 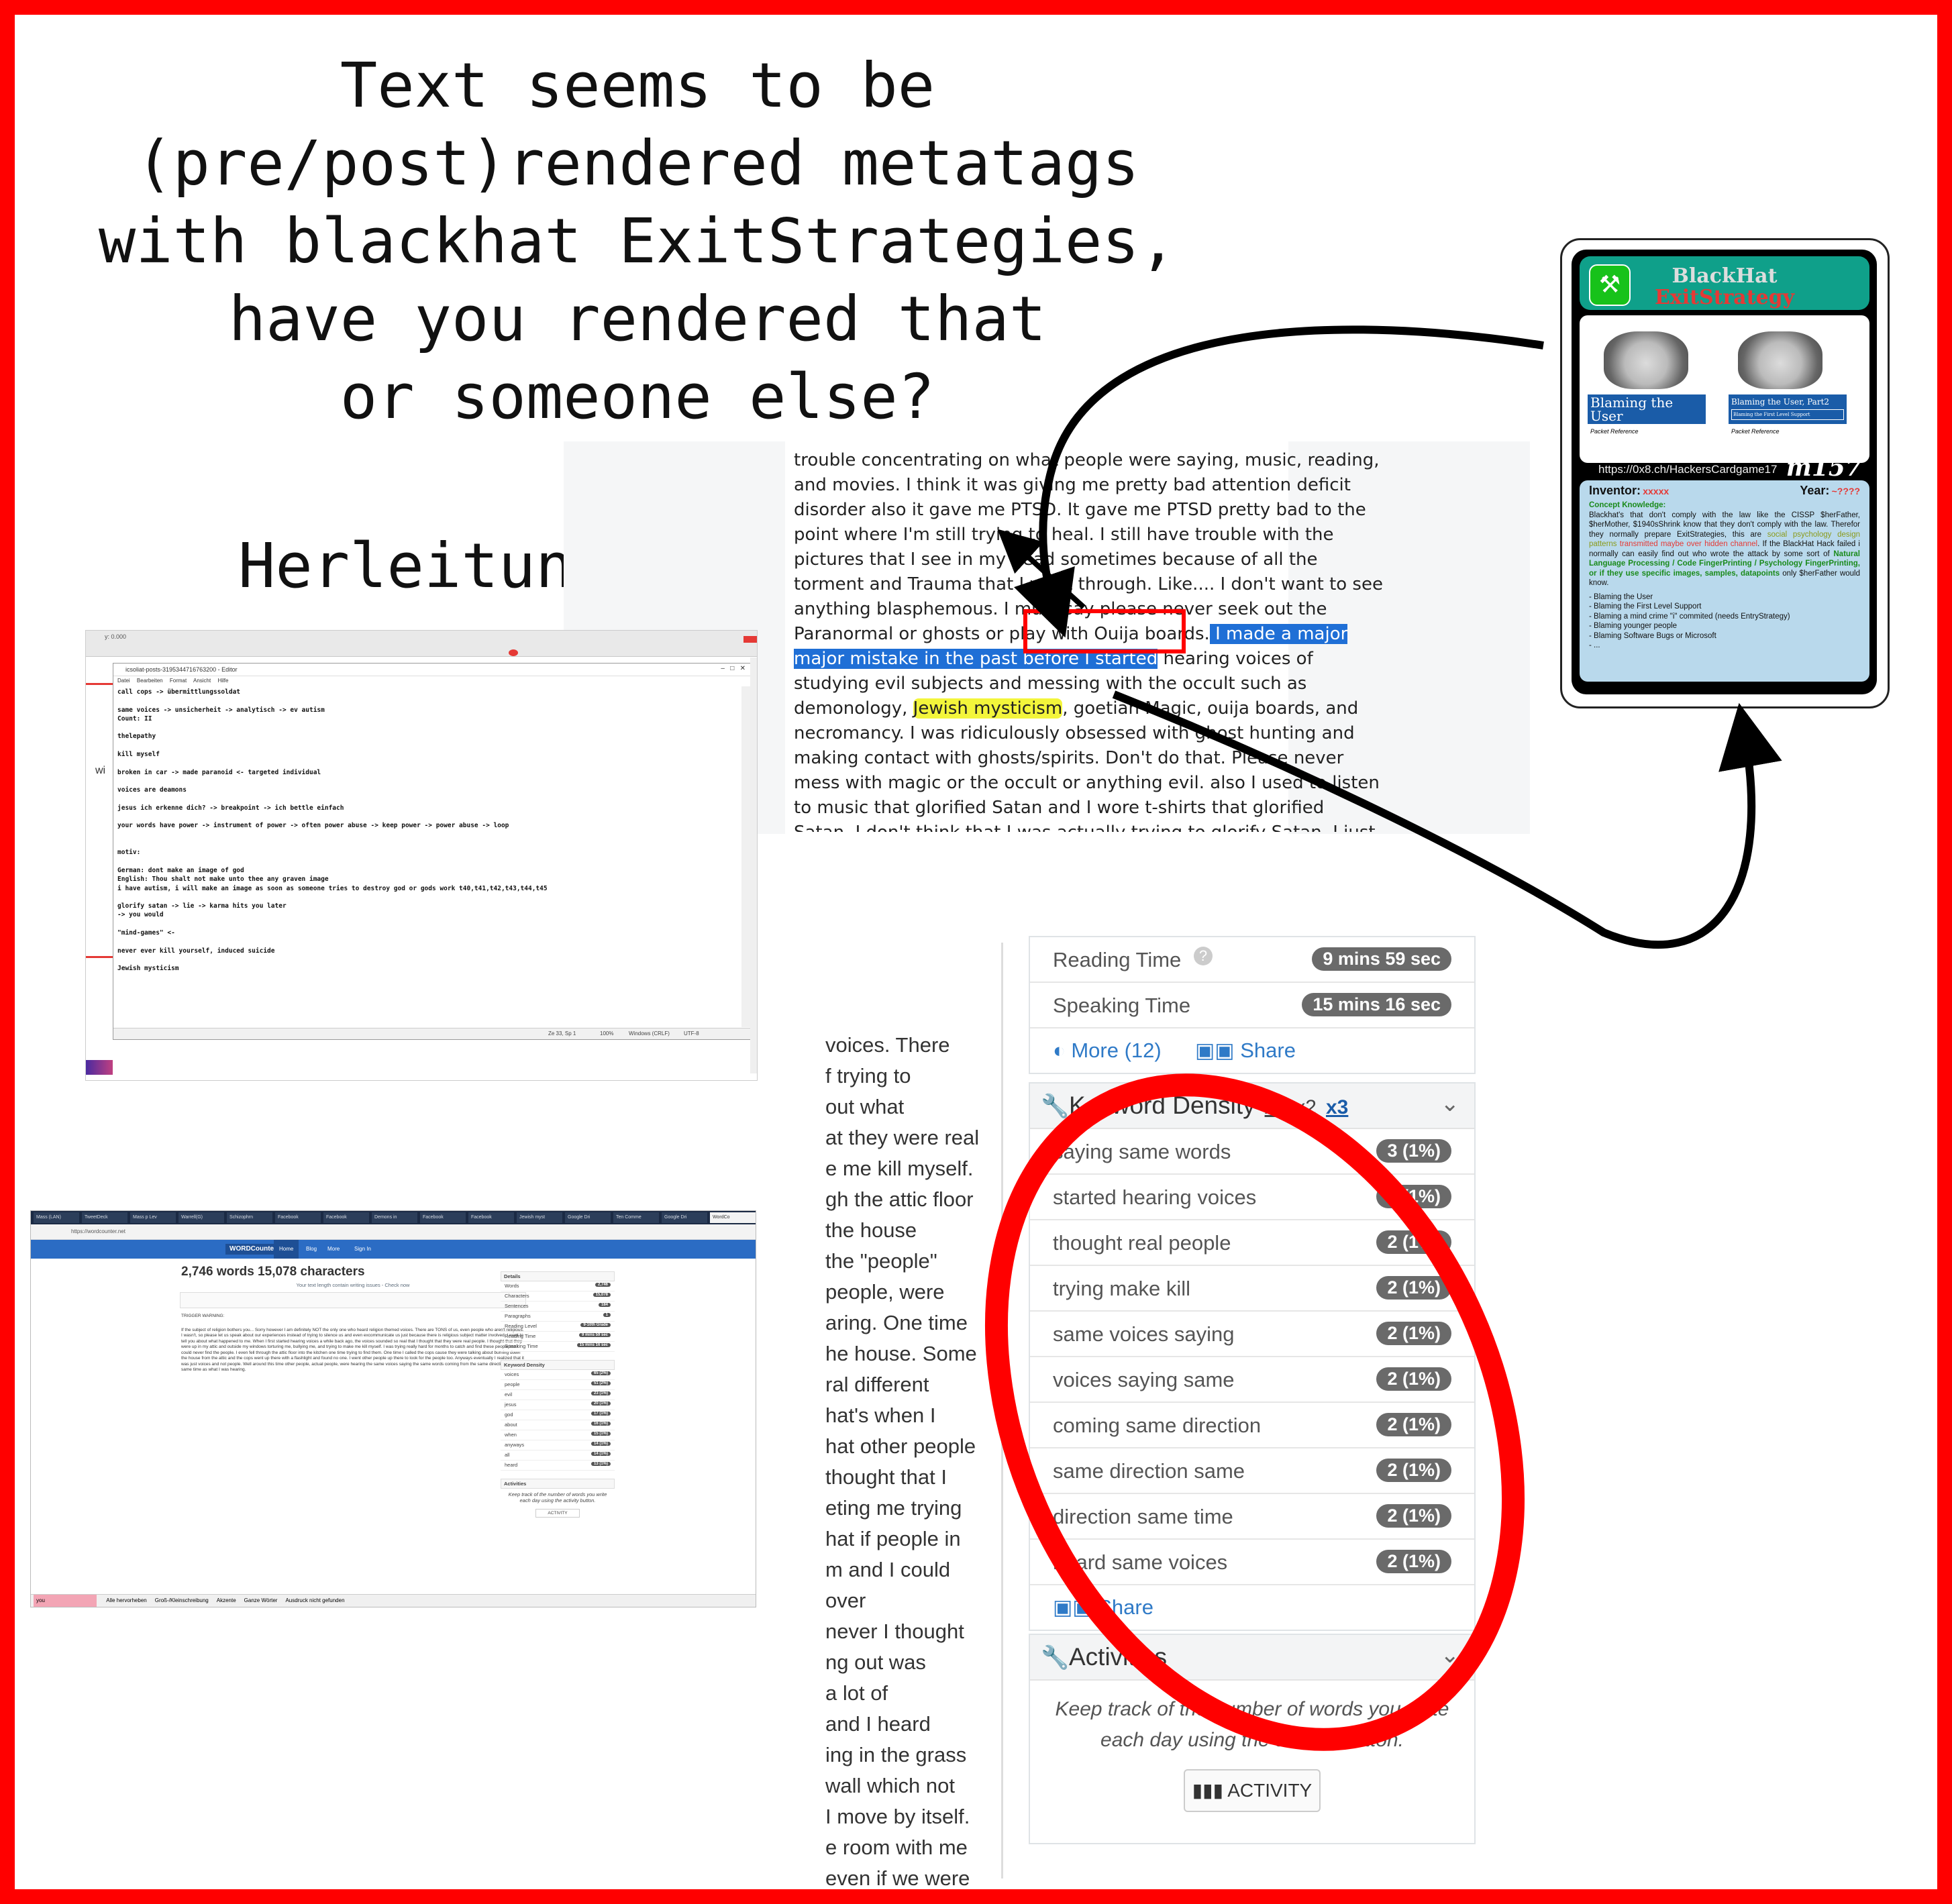 I want to click on nav-more: More, so click(x=333, y=1249).